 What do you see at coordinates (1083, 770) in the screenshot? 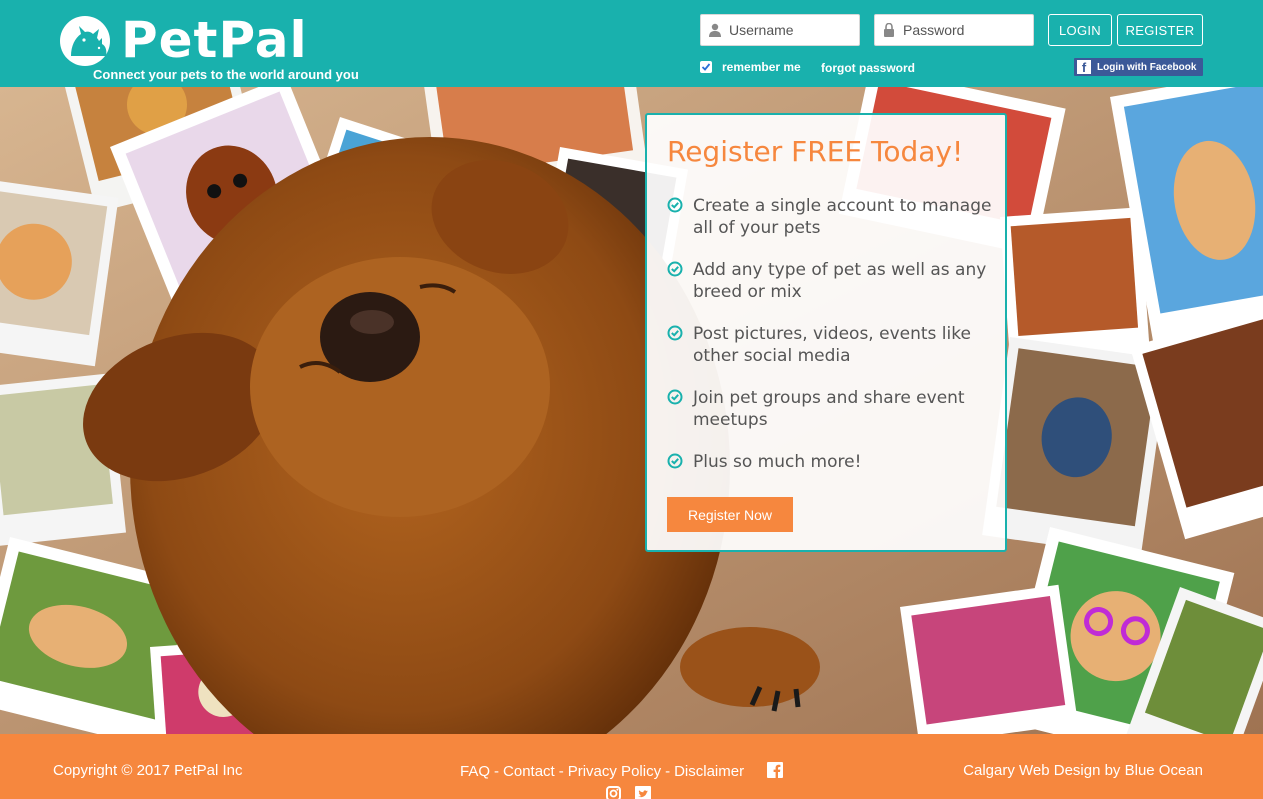
I see `design-credit: Calgary Web Design by Blue Ocean` at bounding box center [1083, 770].